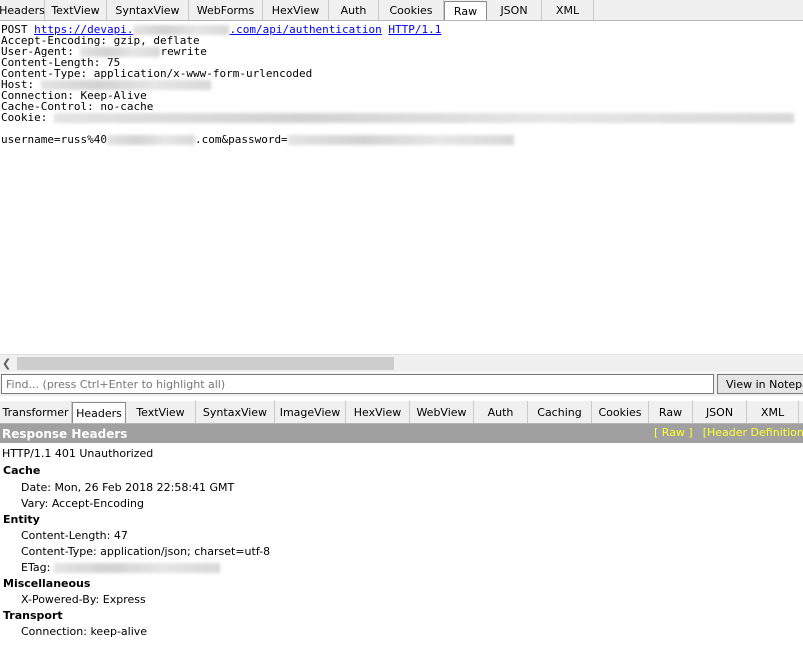 This screenshot has height=660, width=803. I want to click on tab-response-xml: XML, so click(773, 412).